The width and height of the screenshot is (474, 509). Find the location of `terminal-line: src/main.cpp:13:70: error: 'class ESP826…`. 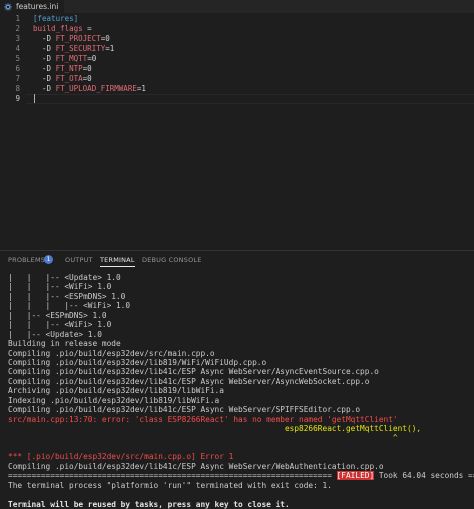

terminal-line: src/main.cpp:13:70: error: 'class ESP826… is located at coordinates (203, 419).